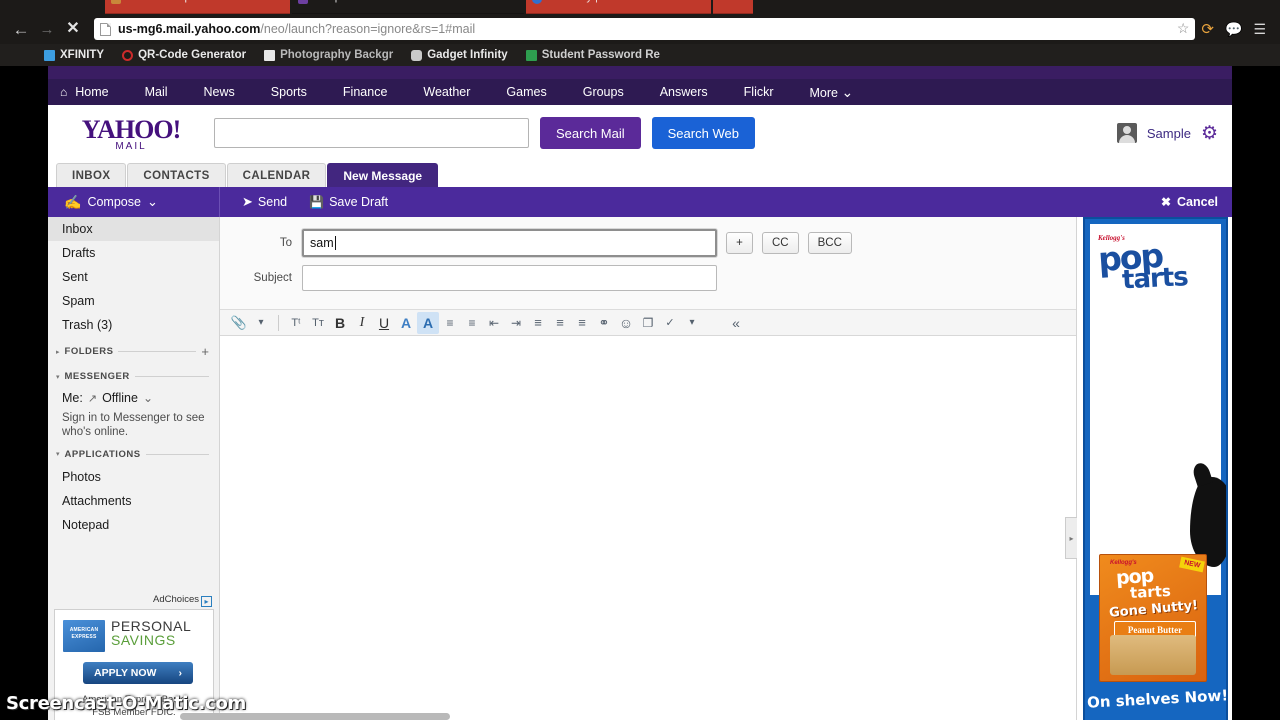 This screenshot has height=720, width=1280. I want to click on cancel-button: ✖ Cancel, so click(1189, 202).